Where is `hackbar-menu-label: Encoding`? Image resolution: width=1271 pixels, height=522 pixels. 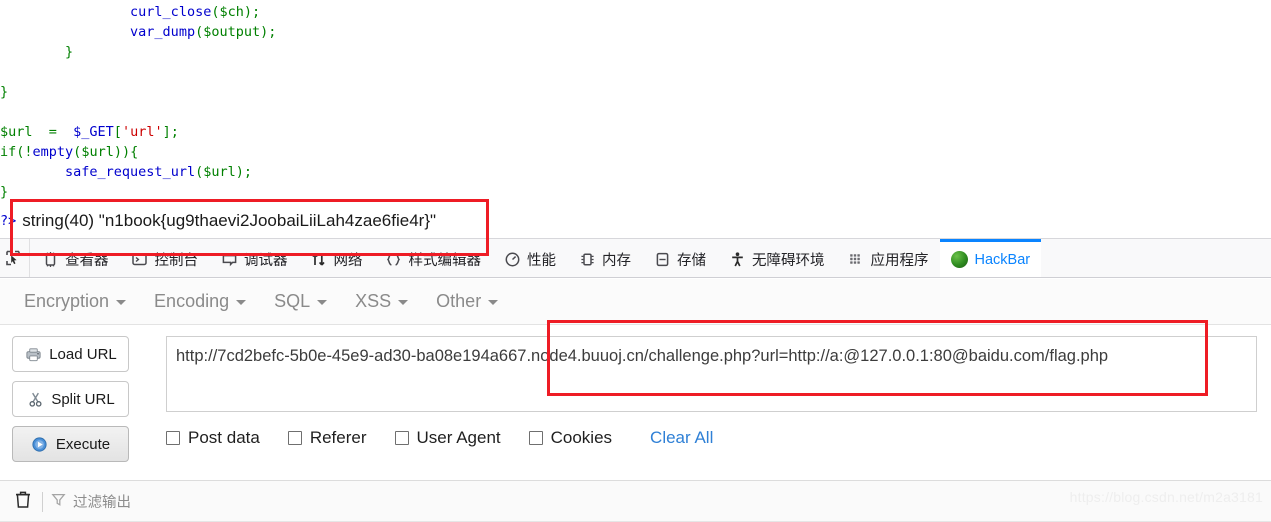 hackbar-menu-label: Encoding is located at coordinates (192, 300).